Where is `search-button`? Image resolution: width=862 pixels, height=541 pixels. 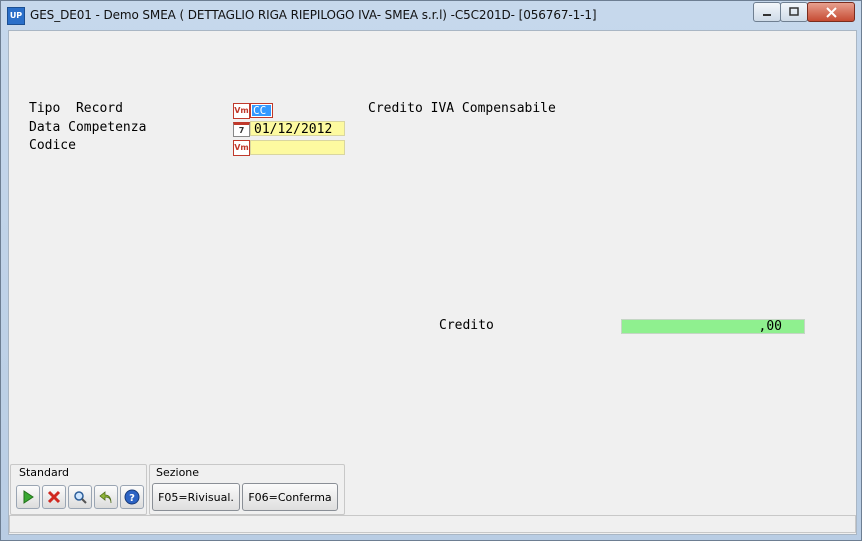
search-button is located at coordinates (80, 497).